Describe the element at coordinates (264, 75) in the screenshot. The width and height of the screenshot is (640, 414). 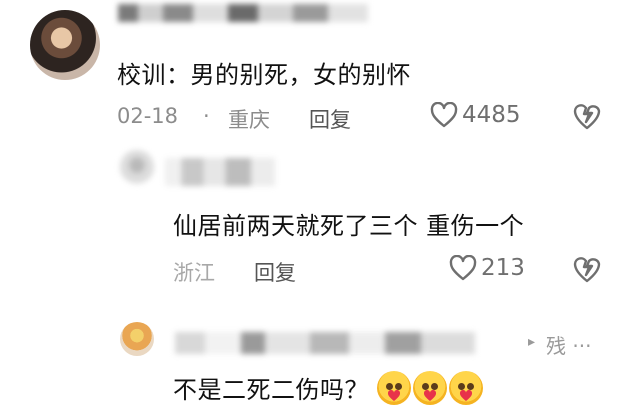
I see `comment-text: 校训：男的别死，女的别怀` at that location.